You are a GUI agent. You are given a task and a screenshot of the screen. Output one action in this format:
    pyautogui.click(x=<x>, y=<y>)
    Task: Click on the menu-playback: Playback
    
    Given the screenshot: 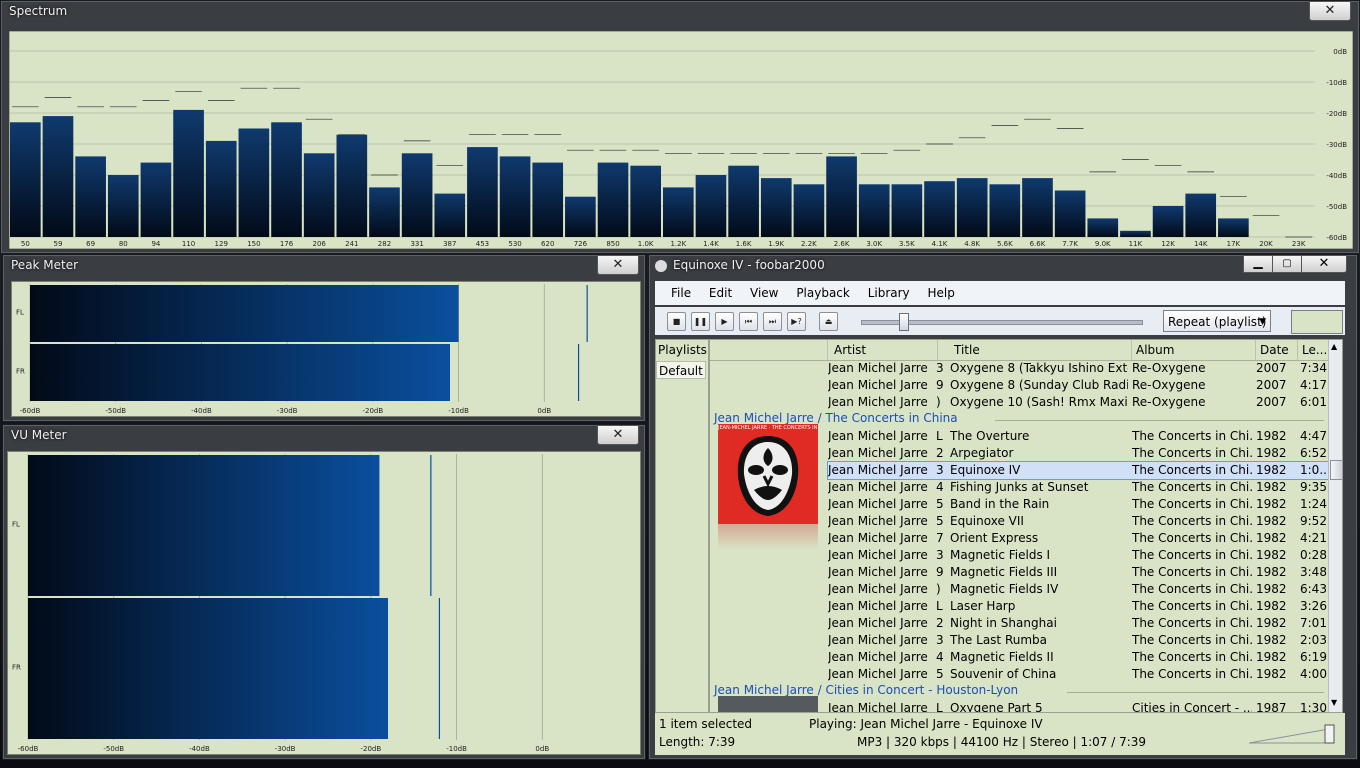 What is the action you would take?
    pyautogui.click(x=823, y=293)
    